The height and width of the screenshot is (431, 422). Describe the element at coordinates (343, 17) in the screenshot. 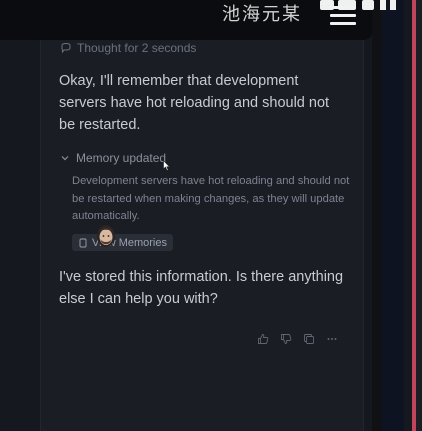

I see `hamburger-menu-icon` at that location.